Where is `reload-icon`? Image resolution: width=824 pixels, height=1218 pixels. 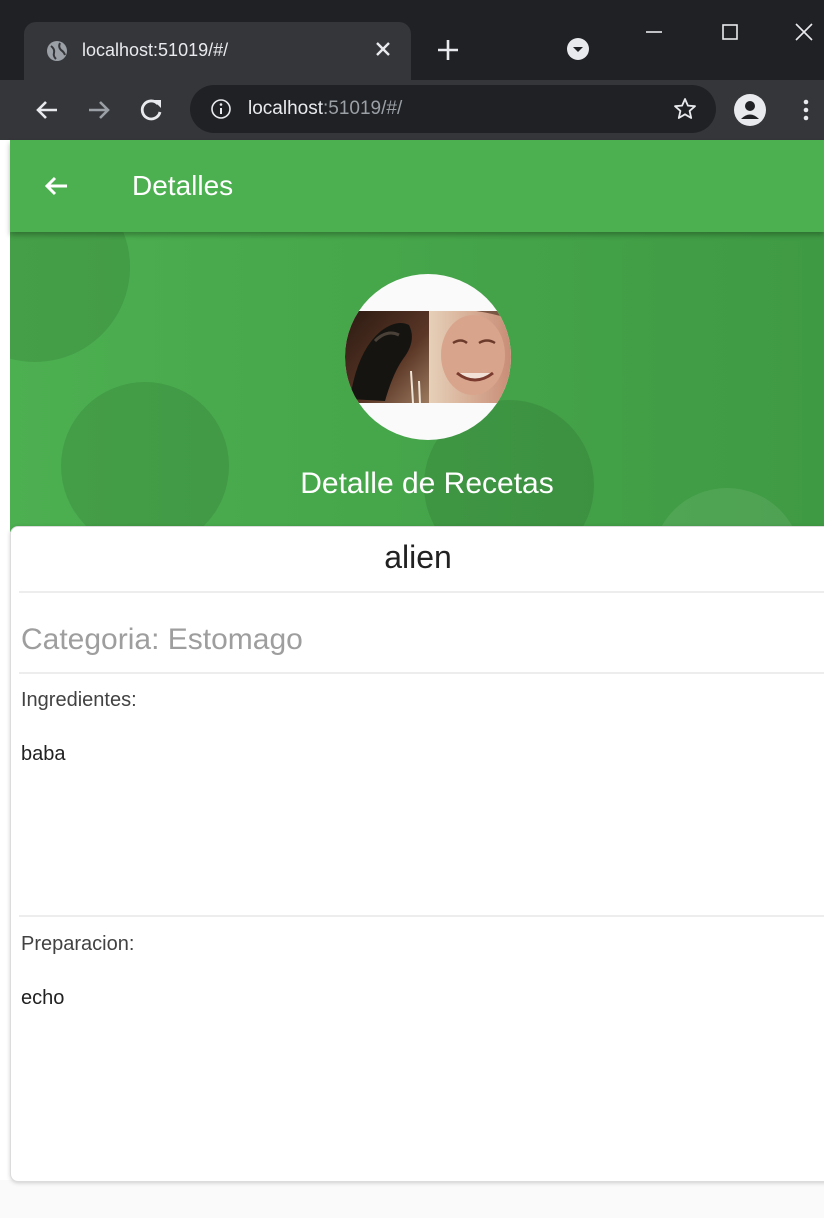
reload-icon is located at coordinates (151, 110).